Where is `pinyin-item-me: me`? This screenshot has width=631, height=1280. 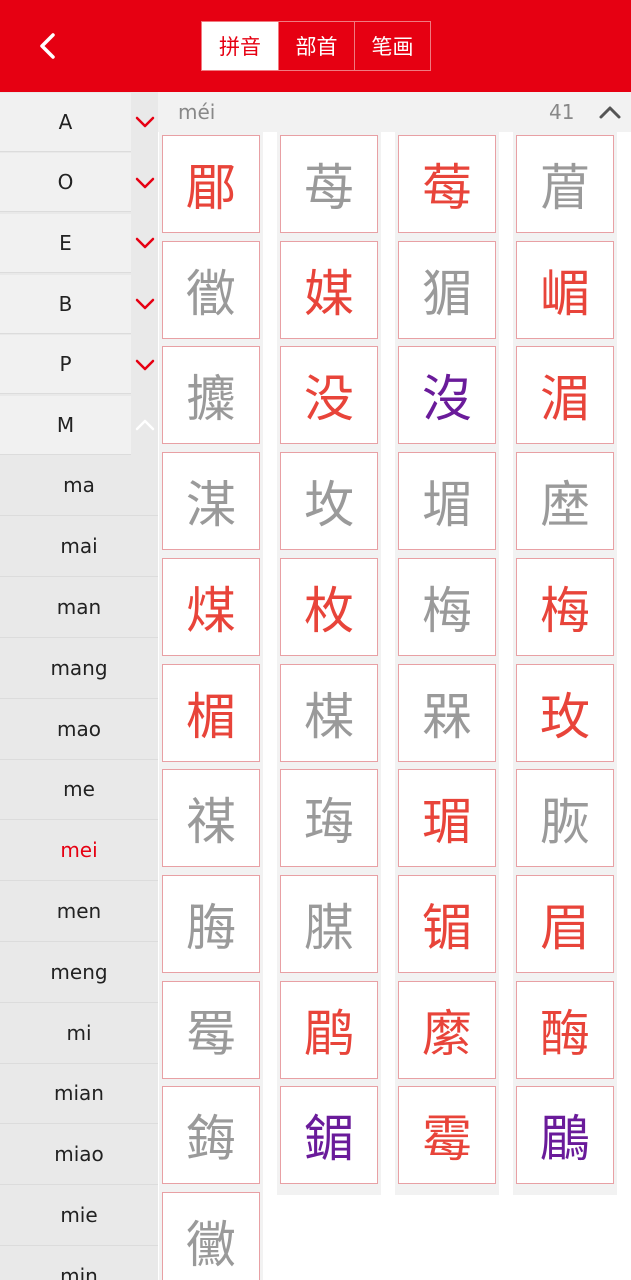
pinyin-item-me: me is located at coordinates (79, 790).